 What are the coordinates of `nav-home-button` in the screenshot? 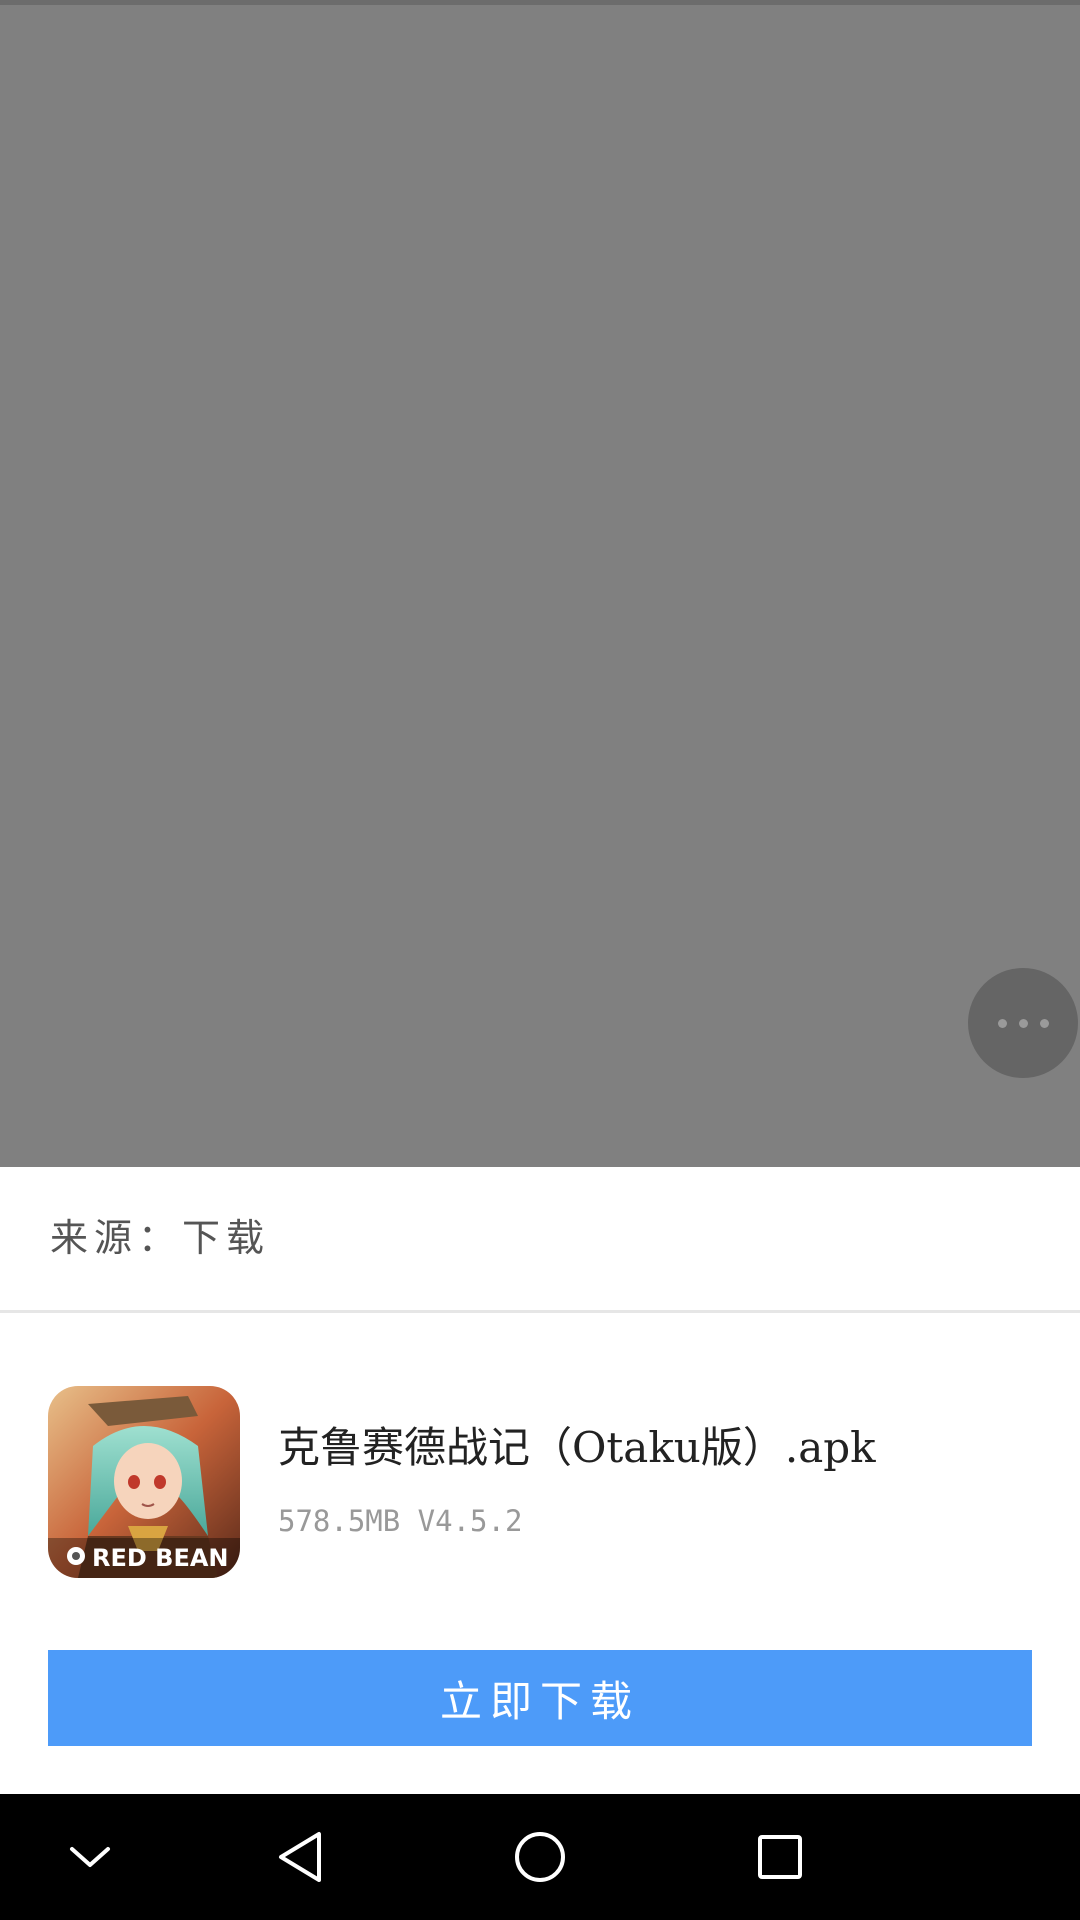 It's located at (540, 1857).